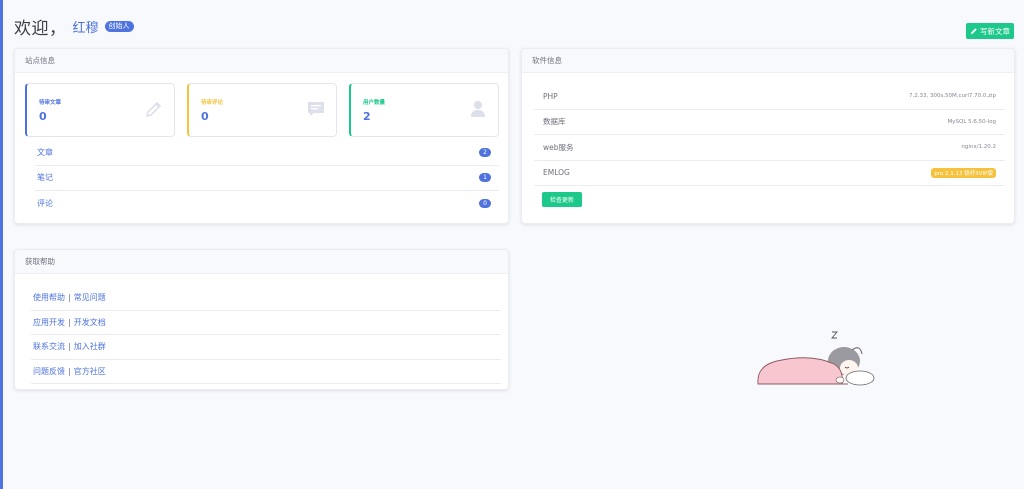 This screenshot has width=1024, height=489. Describe the element at coordinates (769, 97) in the screenshot. I see `software-row-php: PHP 7.2.33, 300s,50M,curl7.70.0,zip` at that location.